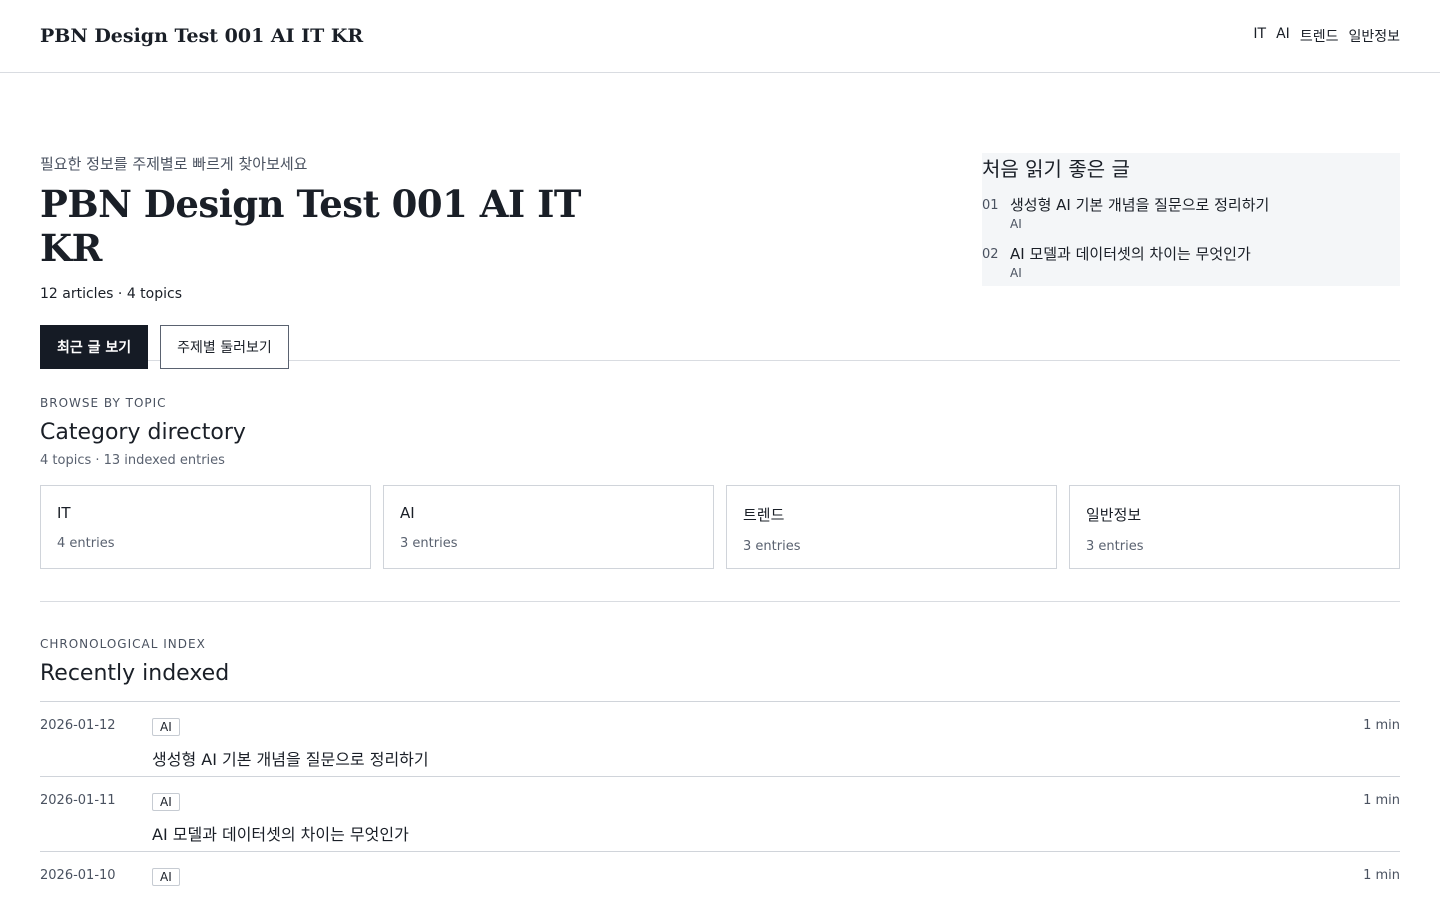  I want to click on recent-posts-button: 최근 글 보기, so click(94, 347).